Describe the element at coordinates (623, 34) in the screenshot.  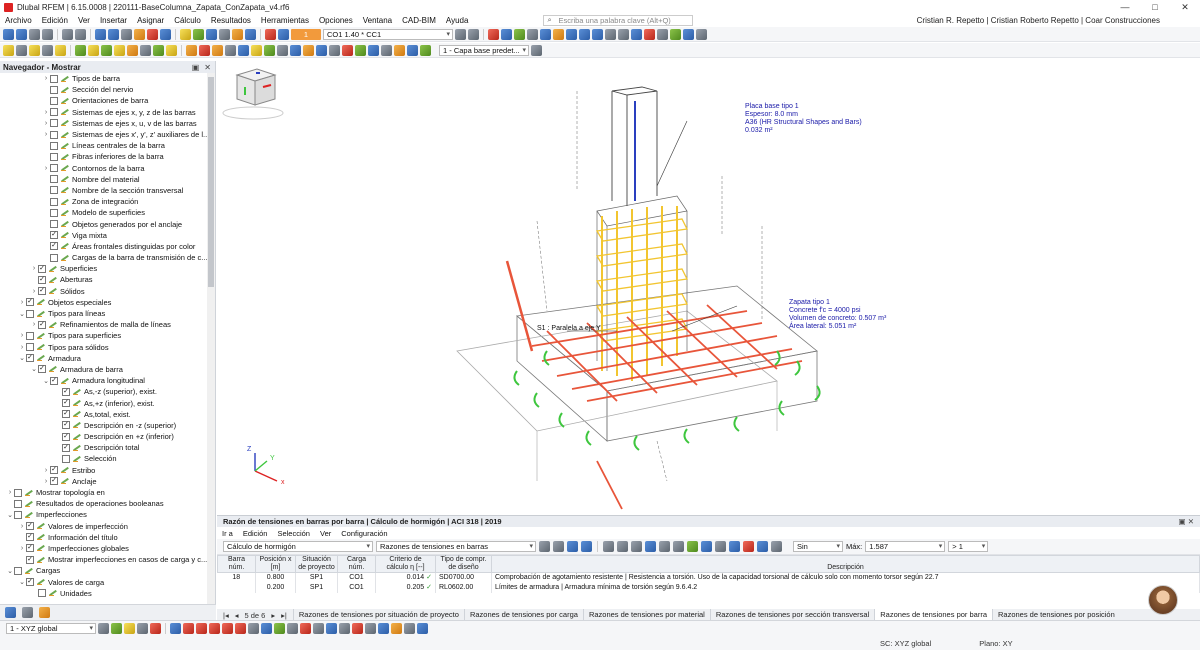
I see `zoom-all-icon` at that location.